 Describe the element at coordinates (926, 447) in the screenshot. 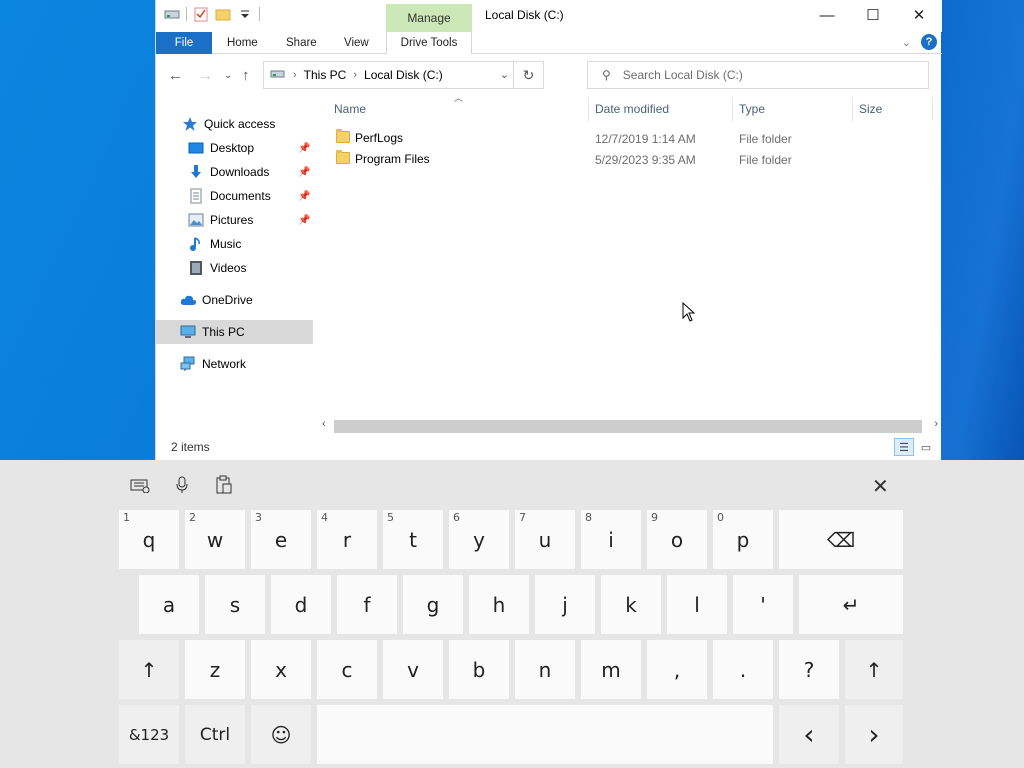

I see `large-icons-view-icon: ▭` at that location.